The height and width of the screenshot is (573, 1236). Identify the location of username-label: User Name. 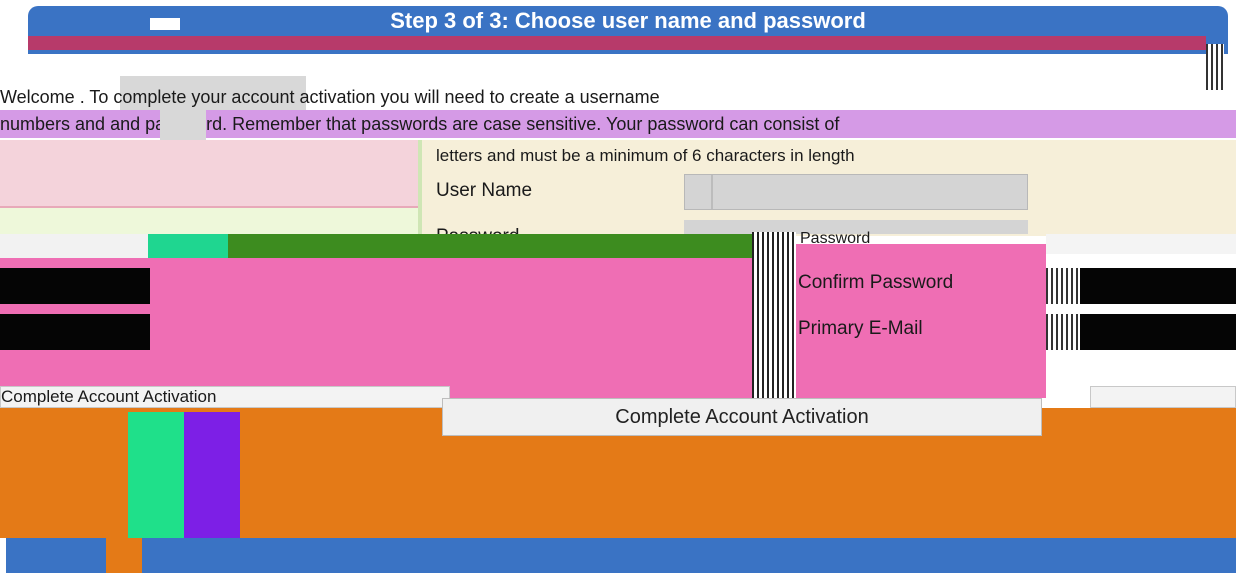
(484, 190).